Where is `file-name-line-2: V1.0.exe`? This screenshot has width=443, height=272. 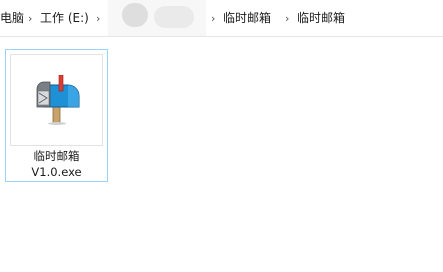 file-name-line-2: V1.0.exe is located at coordinates (56, 172).